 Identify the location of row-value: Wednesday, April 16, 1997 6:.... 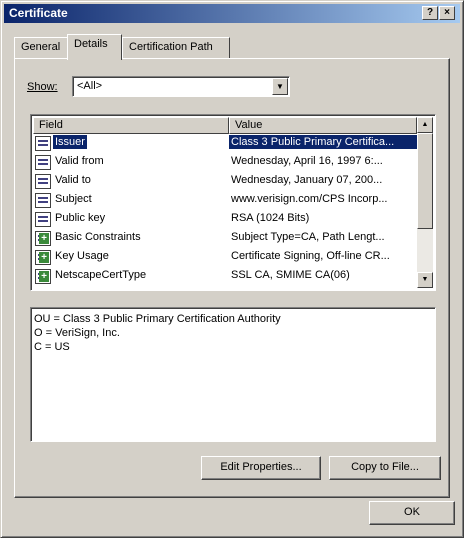
(307, 161).